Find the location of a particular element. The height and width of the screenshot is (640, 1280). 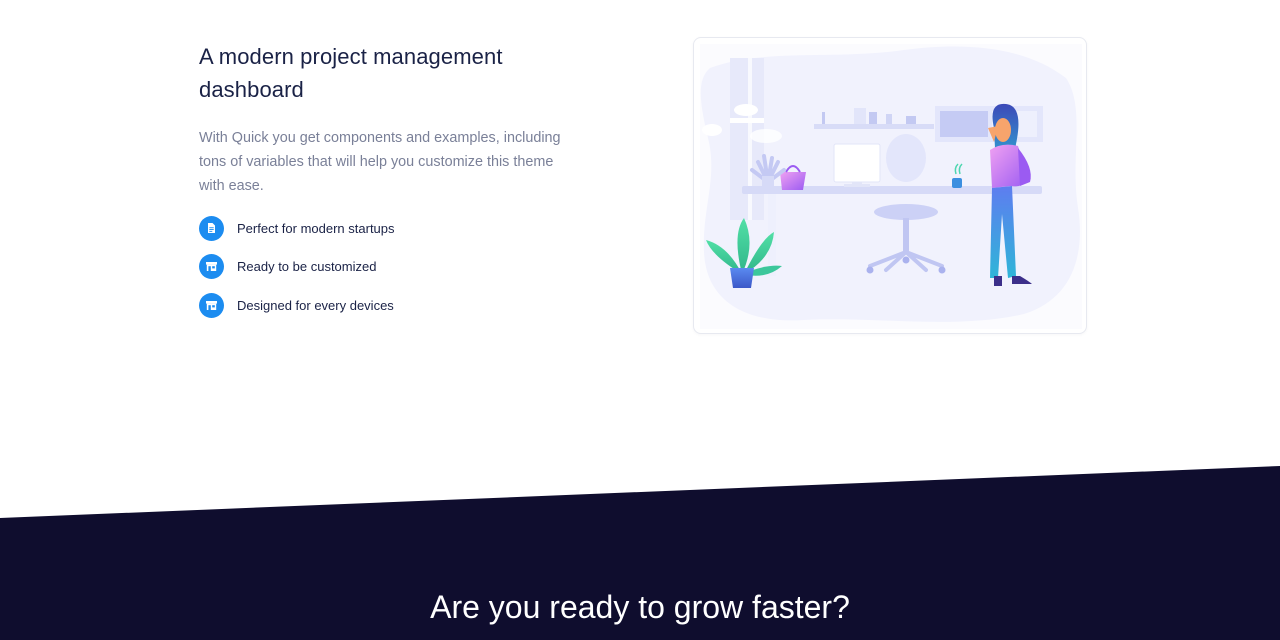

feature-item-label: Perfect for modern startups is located at coordinates (316, 228).